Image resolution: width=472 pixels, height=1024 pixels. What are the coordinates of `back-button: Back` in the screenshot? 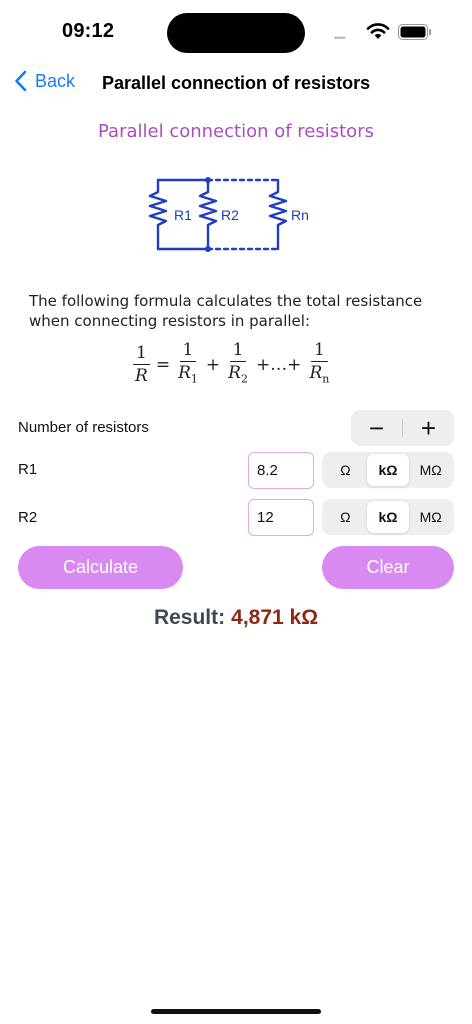 It's located at (44, 81).